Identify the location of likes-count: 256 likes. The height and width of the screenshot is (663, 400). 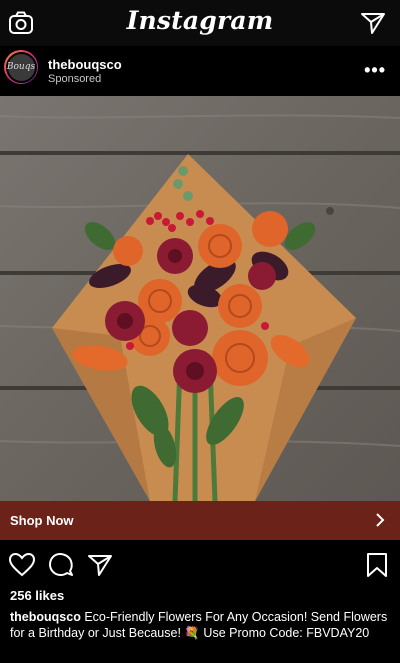
(37, 595).